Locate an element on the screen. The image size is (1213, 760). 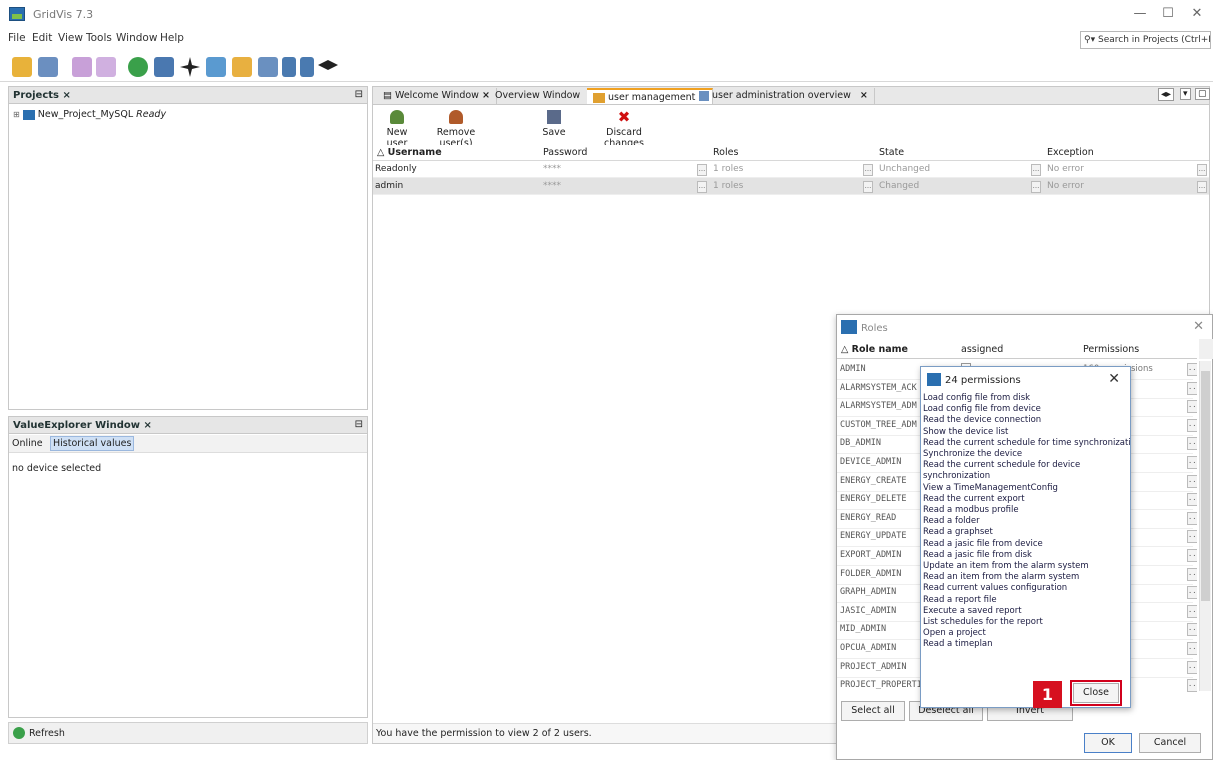
search-icon: ⚲▾ is located at coordinates (1091, 40).